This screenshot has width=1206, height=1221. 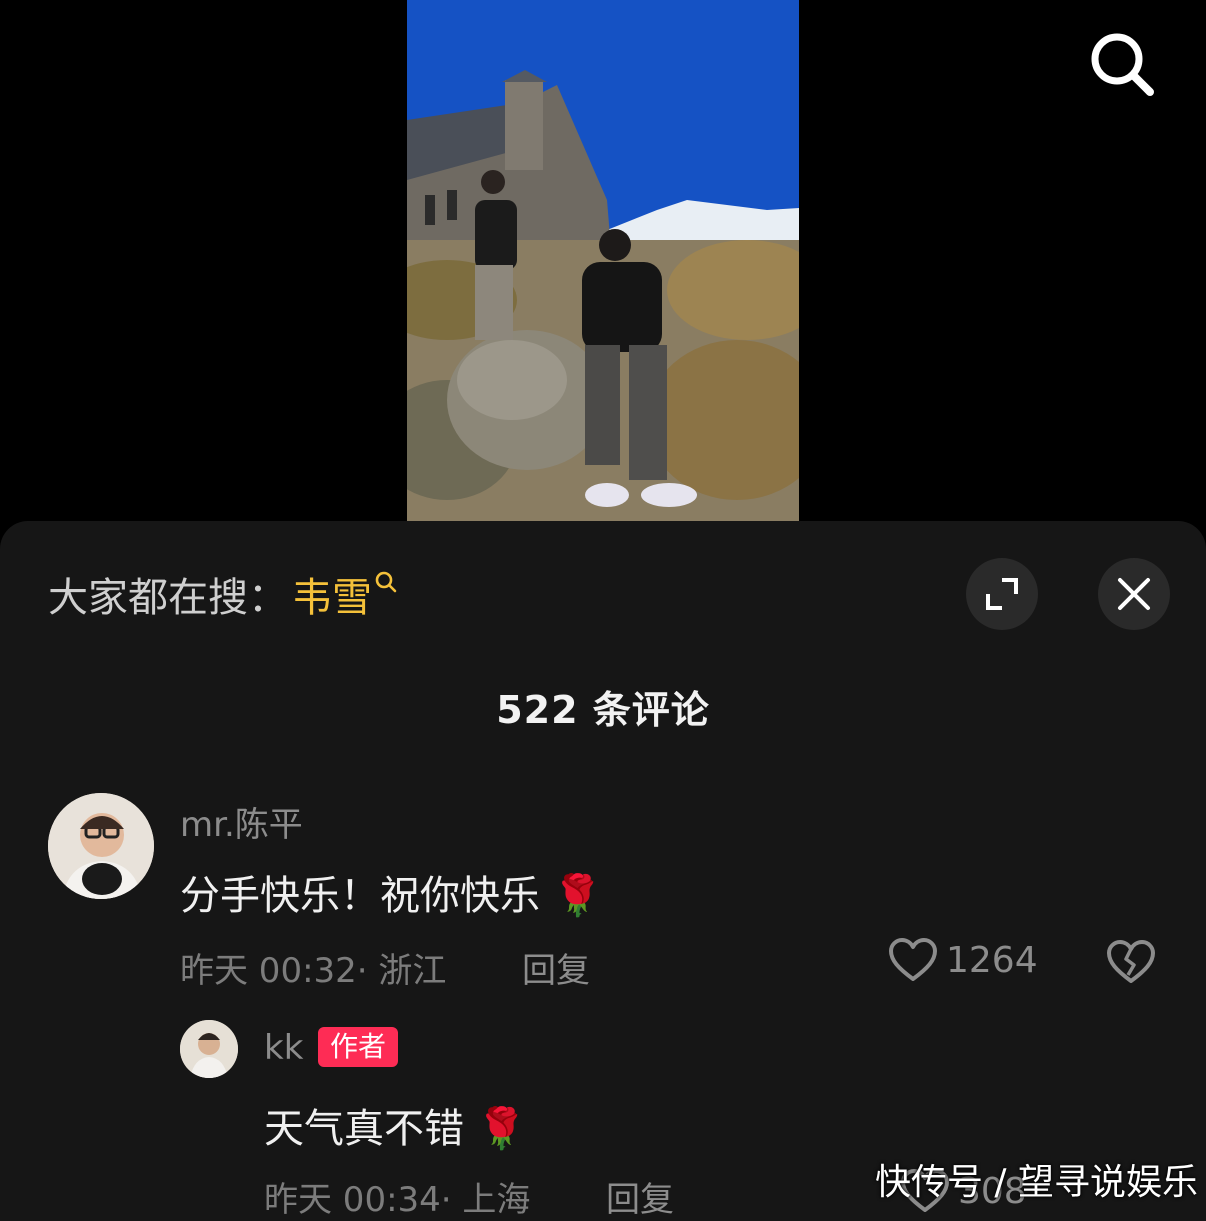 I want to click on reply-meta: 昨天 00:34· 上海, so click(x=397, y=1200).